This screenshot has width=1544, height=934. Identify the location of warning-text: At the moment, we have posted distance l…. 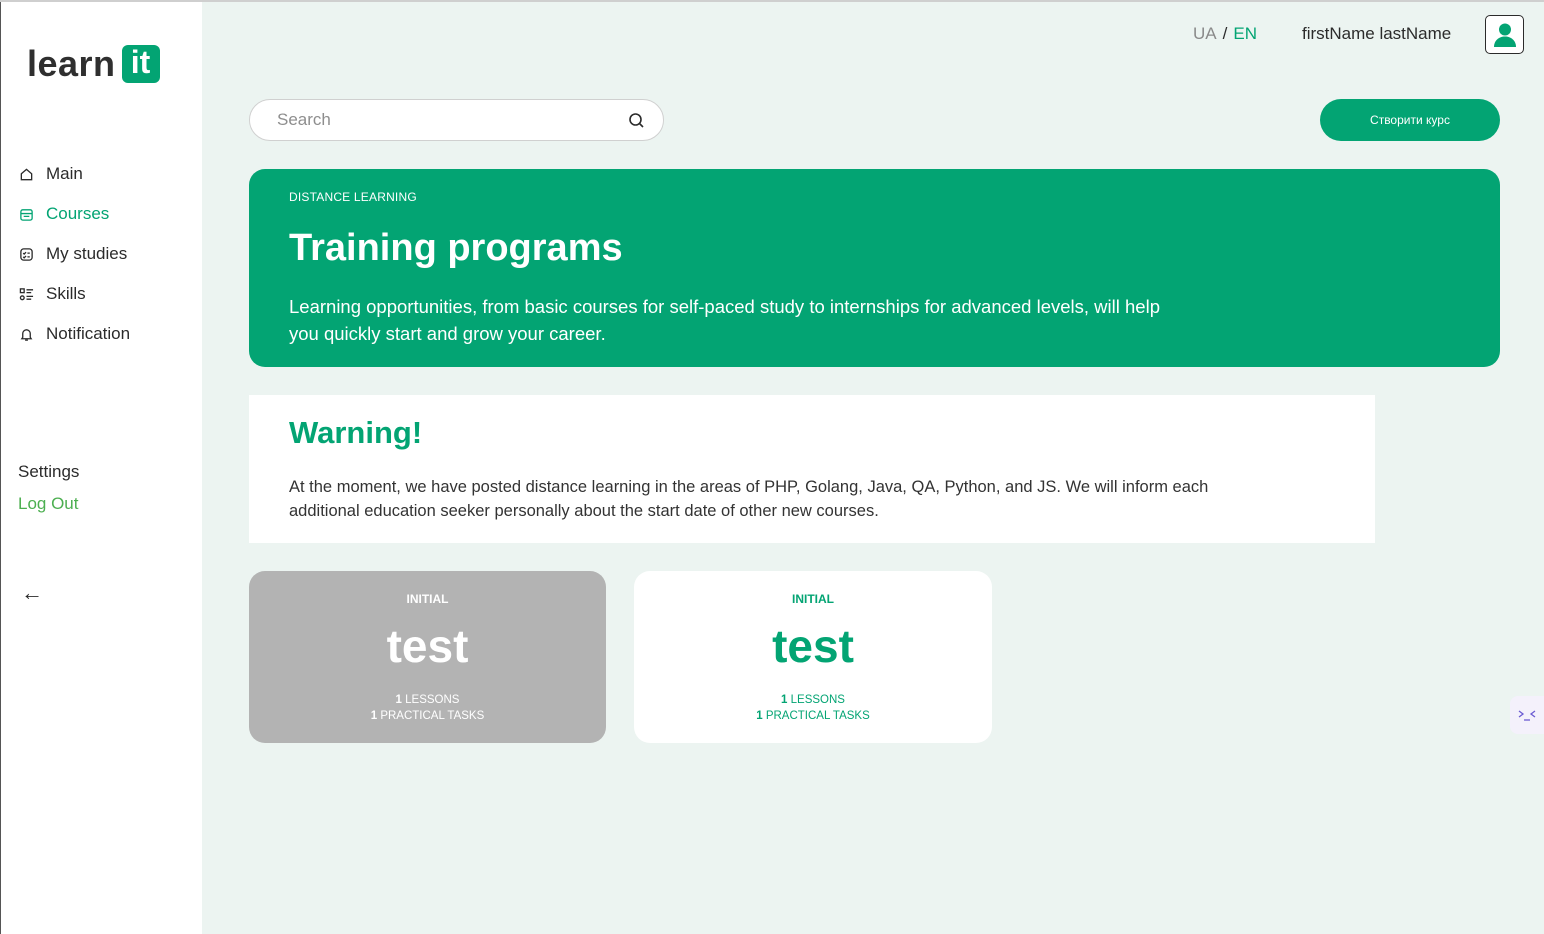
(749, 499).